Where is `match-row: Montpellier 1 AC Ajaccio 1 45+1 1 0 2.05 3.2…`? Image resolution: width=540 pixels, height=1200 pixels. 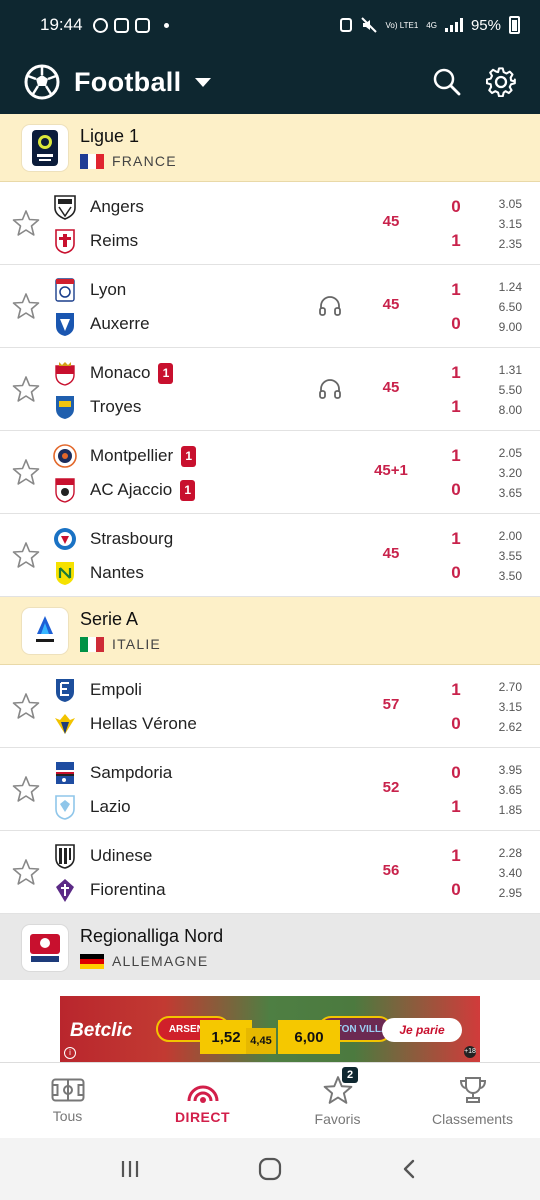 match-row: Montpellier 1 AC Ajaccio 1 45+1 1 0 2.05 3.2… is located at coordinates (270, 472).